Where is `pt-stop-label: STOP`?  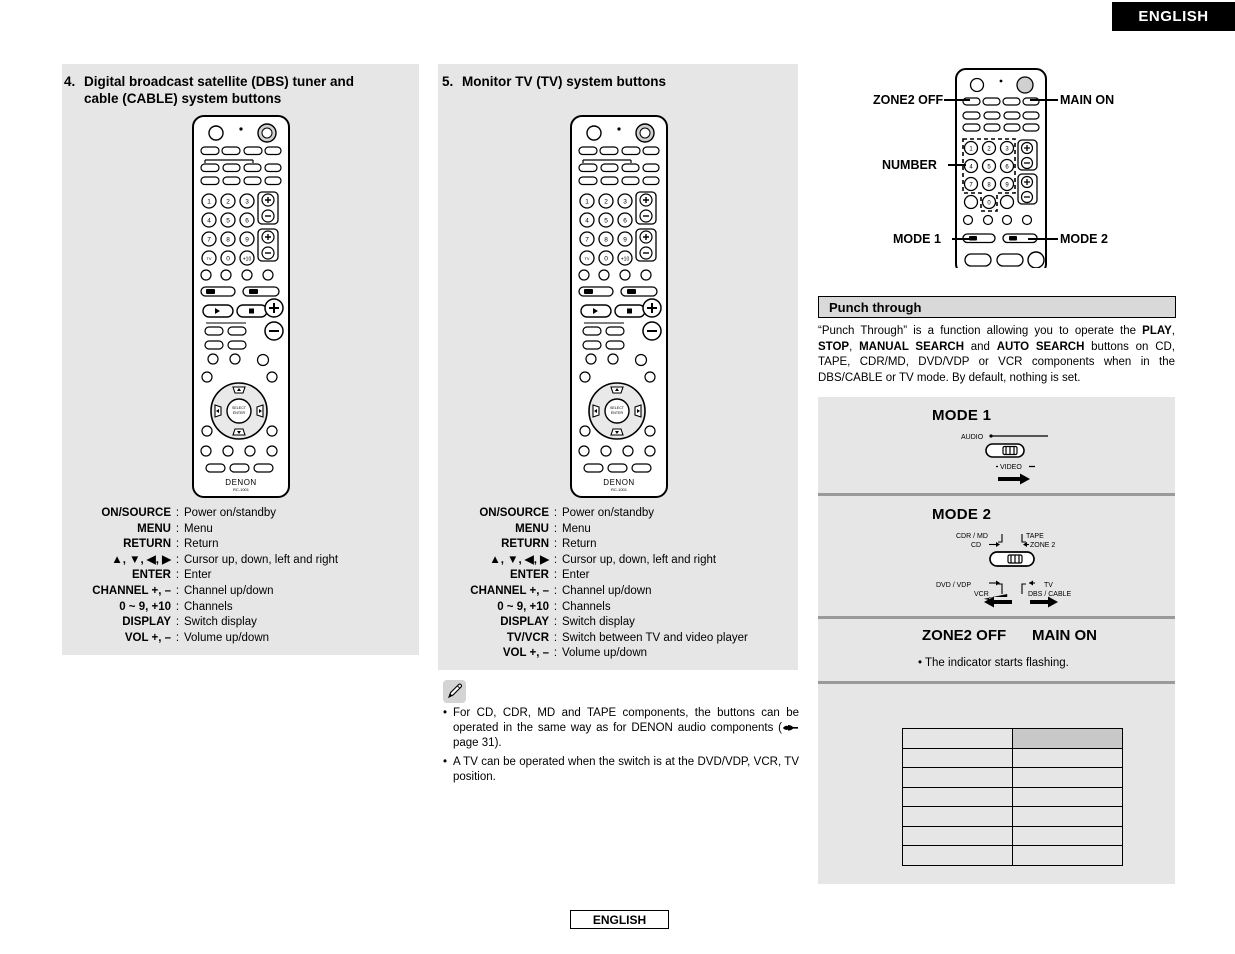
pt-stop-label: STOP is located at coordinates (834, 346).